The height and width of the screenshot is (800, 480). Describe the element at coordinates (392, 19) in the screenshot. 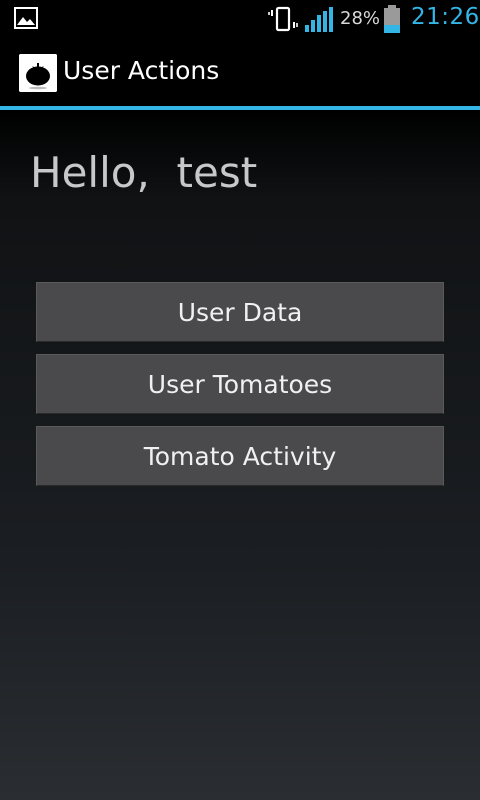

I see `battery-icon` at that location.